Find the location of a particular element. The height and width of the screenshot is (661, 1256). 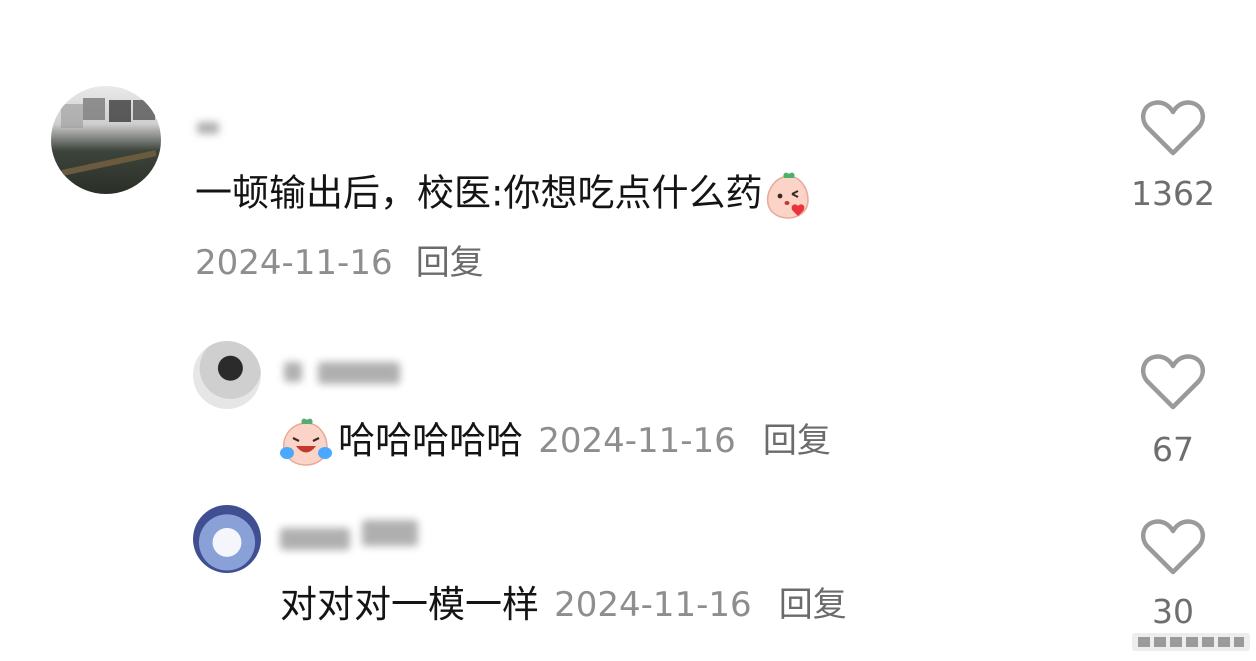

comment-body: 哈哈哈哈哈 is located at coordinates (431, 440).